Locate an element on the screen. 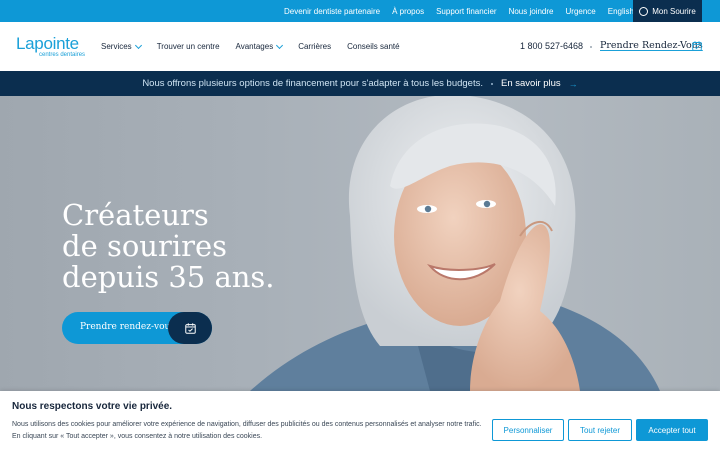 Image resolution: width=720 pixels, height=450 pixels. nav-find-center: Trouver un centre is located at coordinates (188, 46).